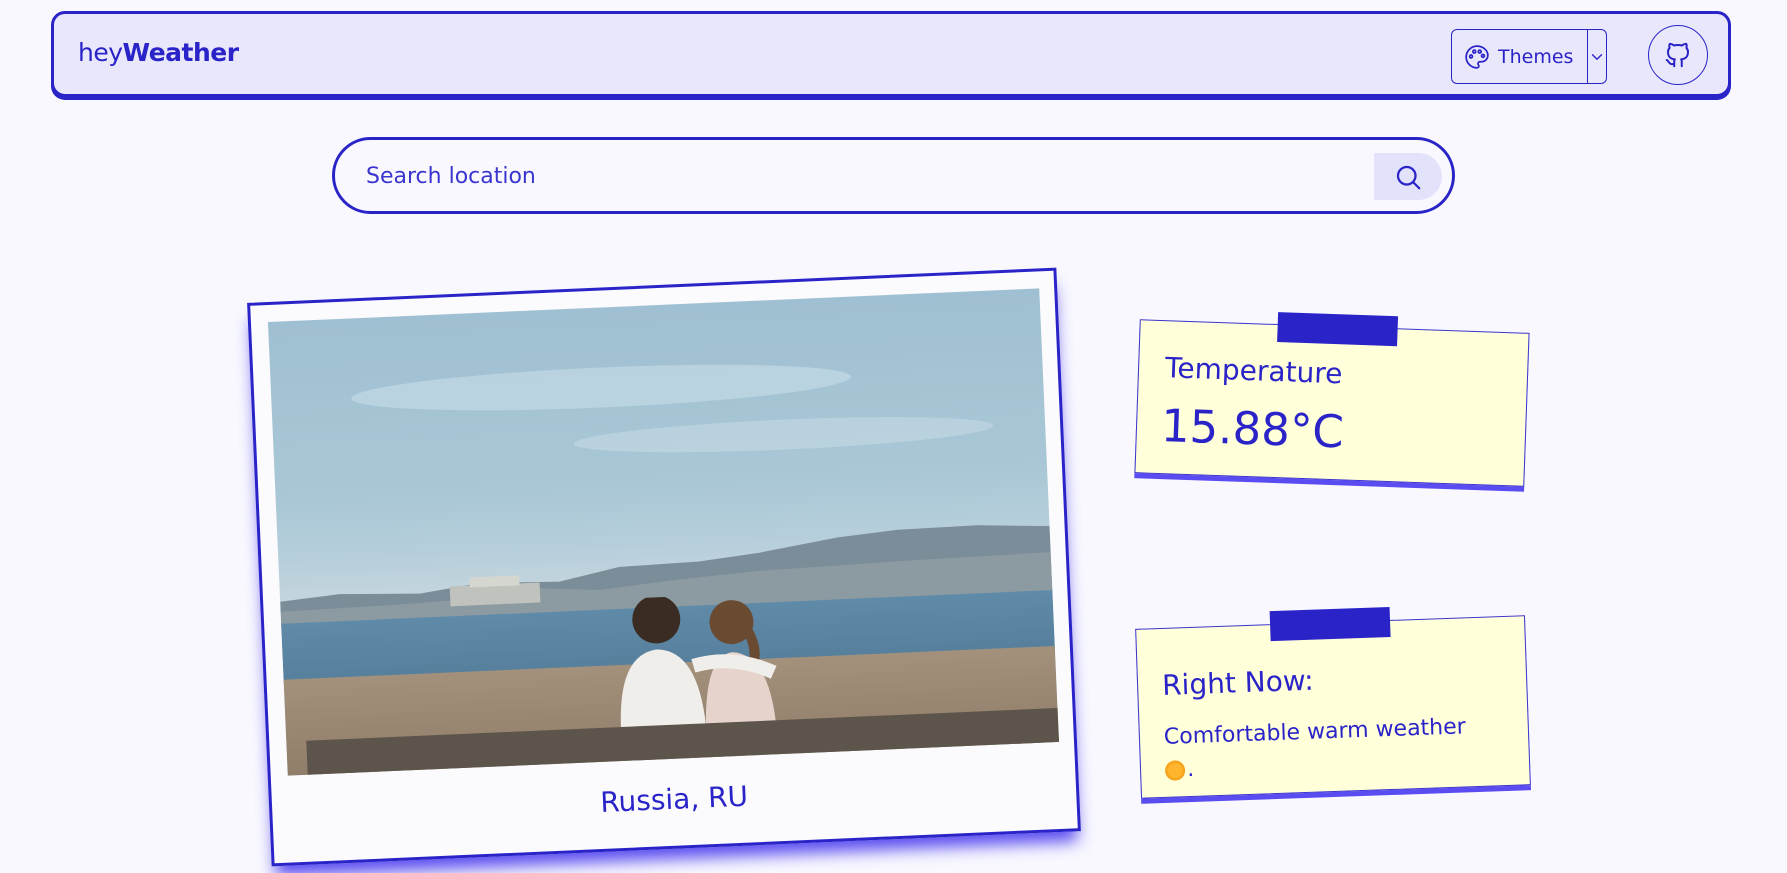 The image size is (1787, 873). I want to click on brand-prefix: hey, so click(100, 52).